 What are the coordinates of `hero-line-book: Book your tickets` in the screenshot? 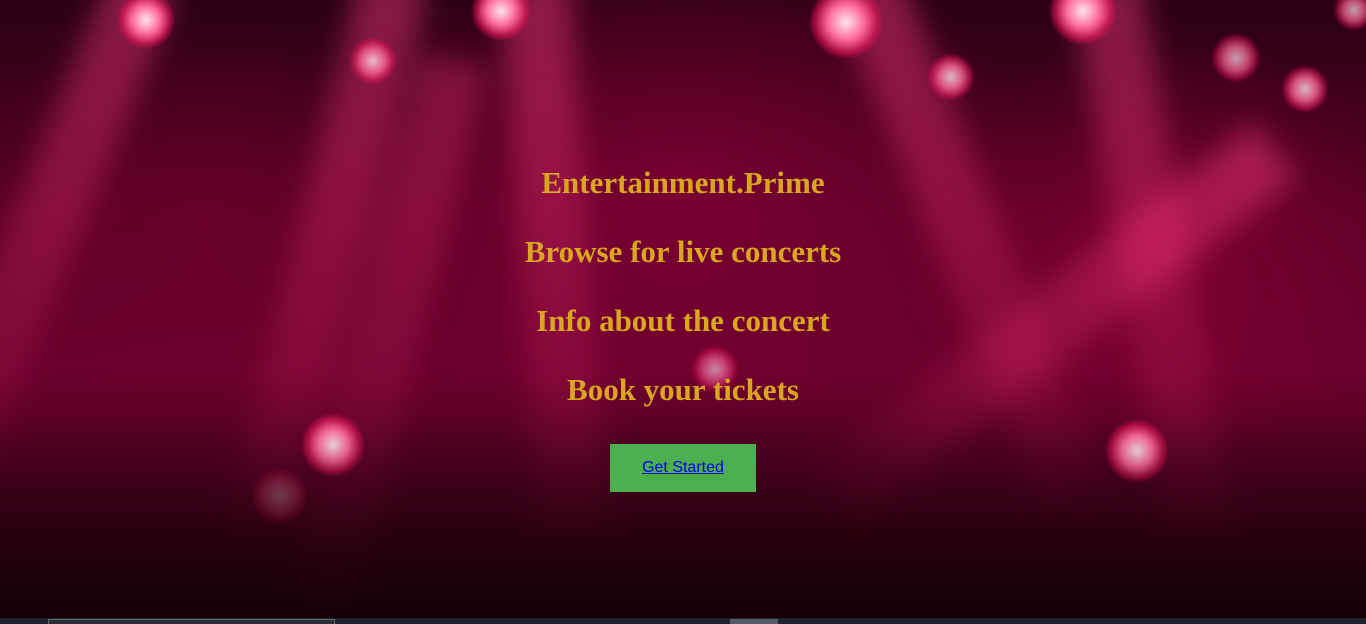 It's located at (683, 389).